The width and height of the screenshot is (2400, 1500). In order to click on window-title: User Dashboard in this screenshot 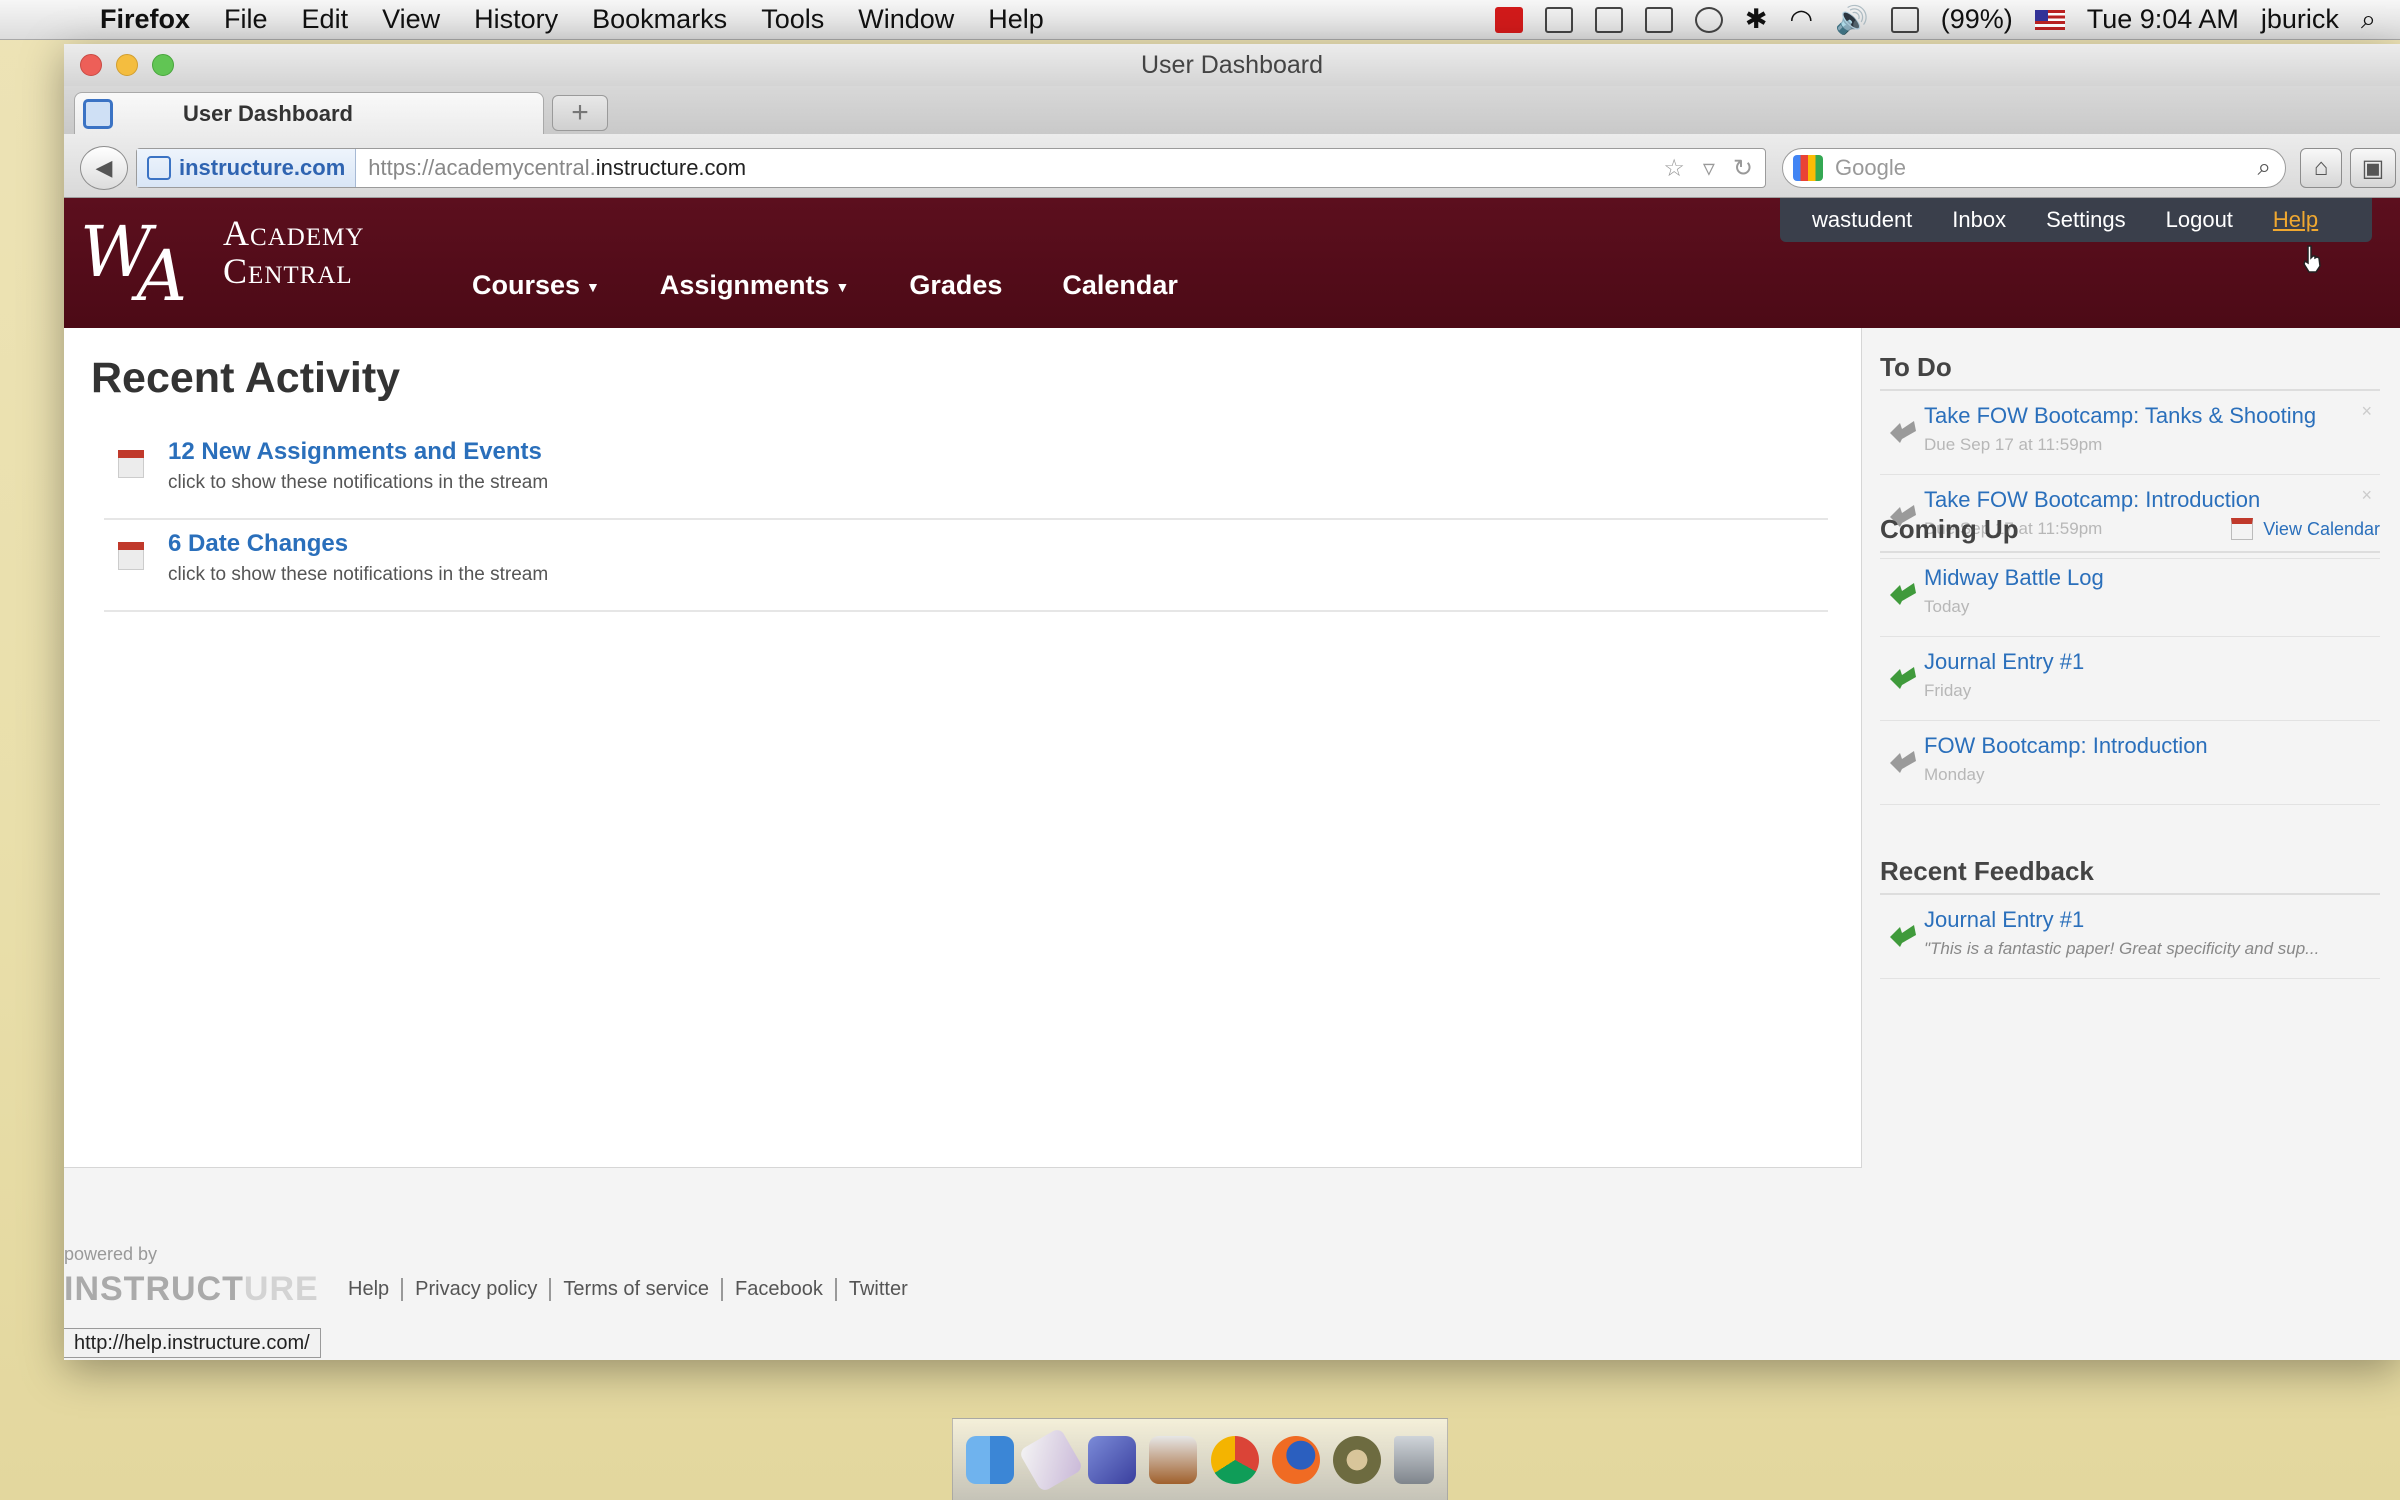, I will do `click(1232, 64)`.